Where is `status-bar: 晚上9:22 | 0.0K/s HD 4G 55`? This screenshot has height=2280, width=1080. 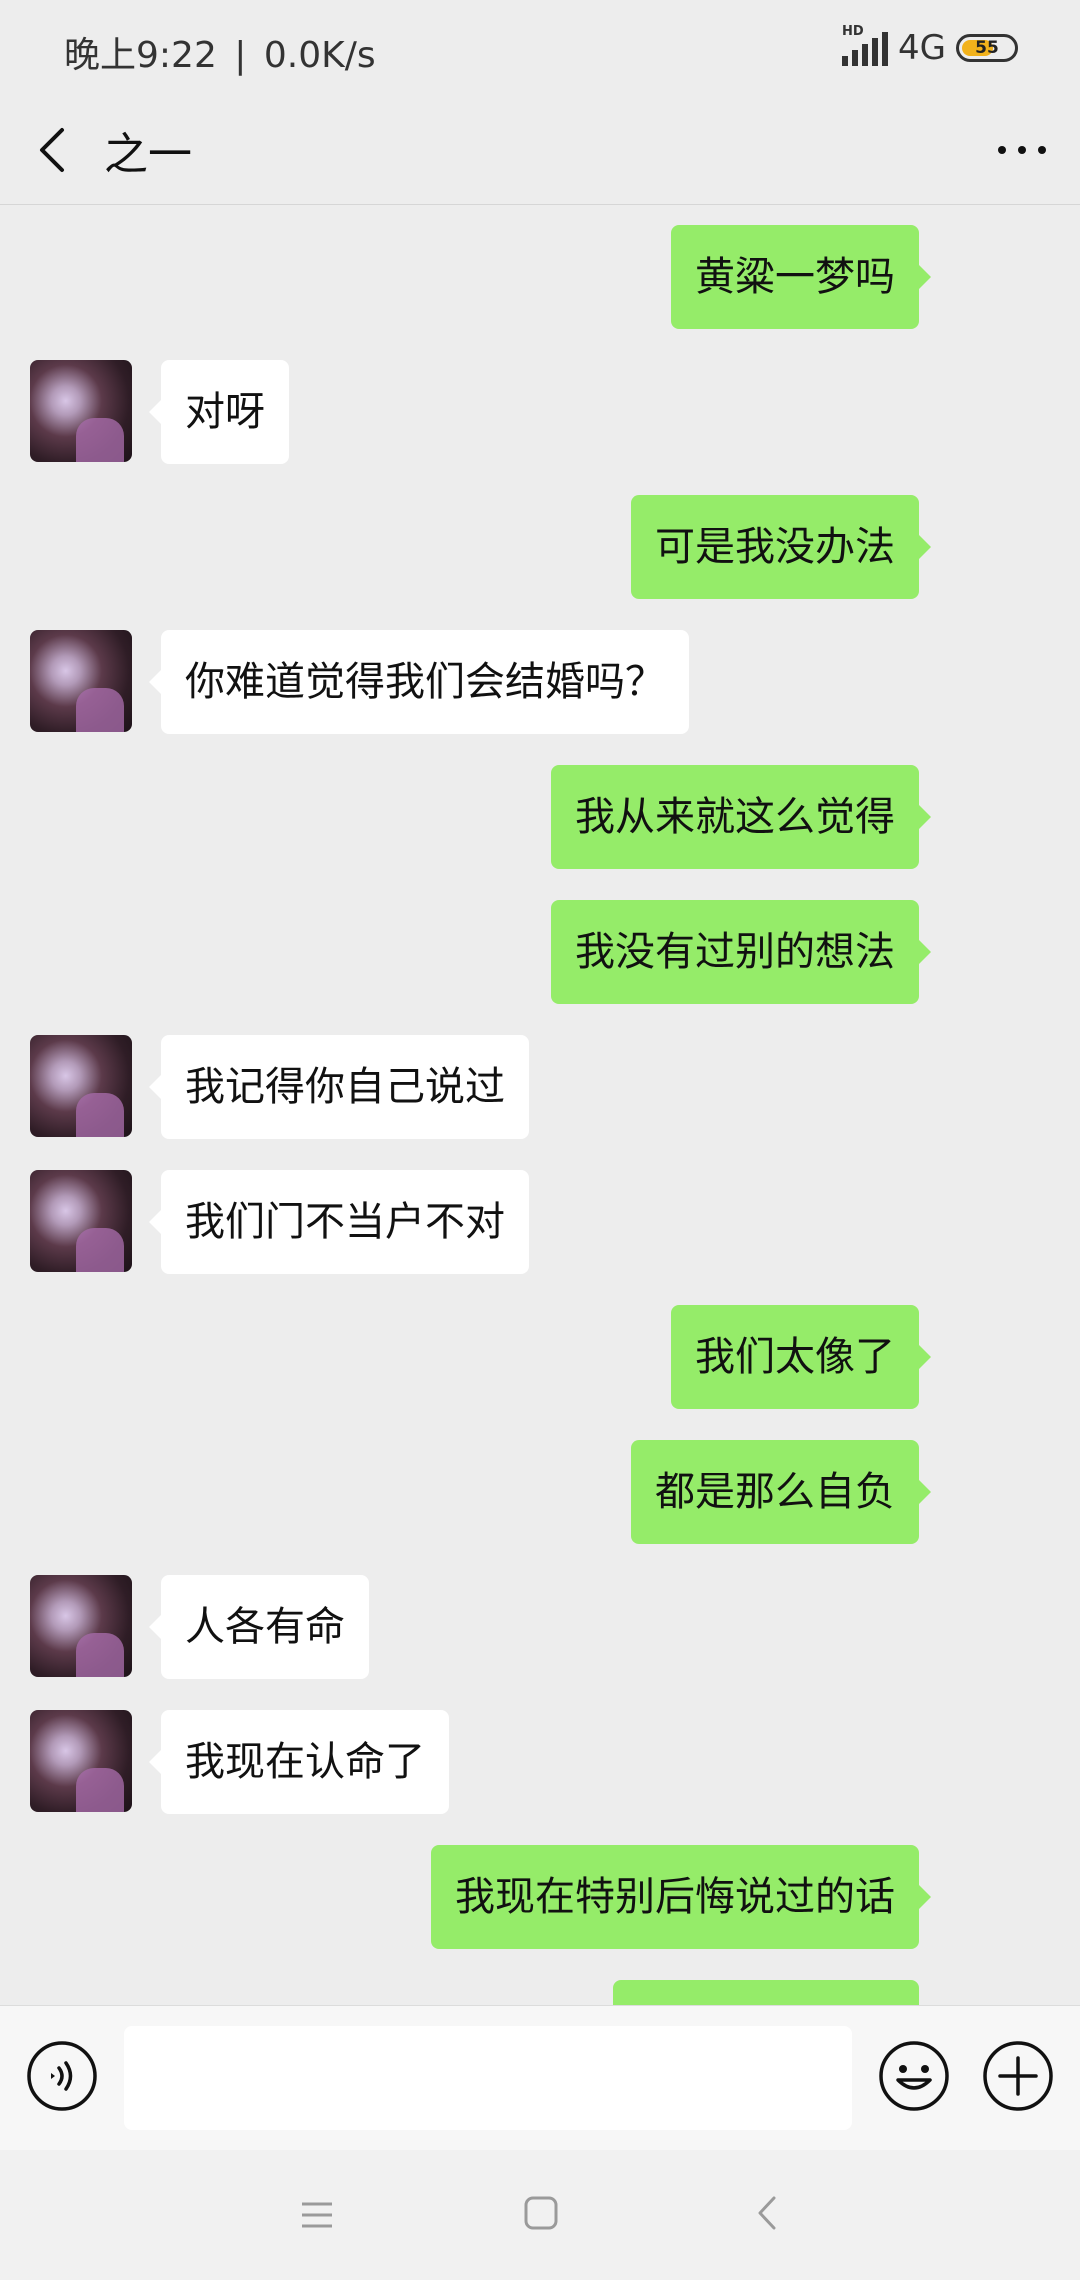 status-bar: 晚上9:22 | 0.0K/s HD 4G 55 is located at coordinates (540, 48).